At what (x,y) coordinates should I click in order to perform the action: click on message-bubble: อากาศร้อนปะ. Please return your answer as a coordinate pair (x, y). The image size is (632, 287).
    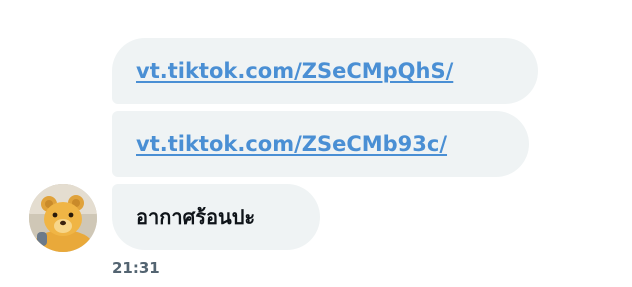
    Looking at the image, I should click on (216, 217).